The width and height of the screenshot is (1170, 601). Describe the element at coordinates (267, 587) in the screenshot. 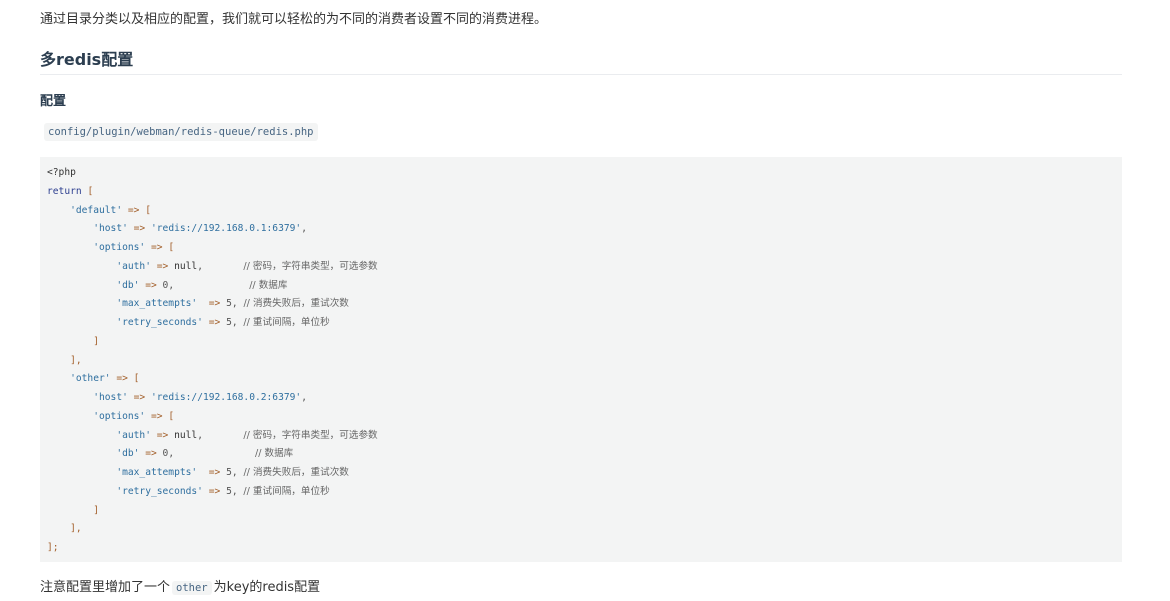

I see `note-text-after: 为key的redis配置` at that location.